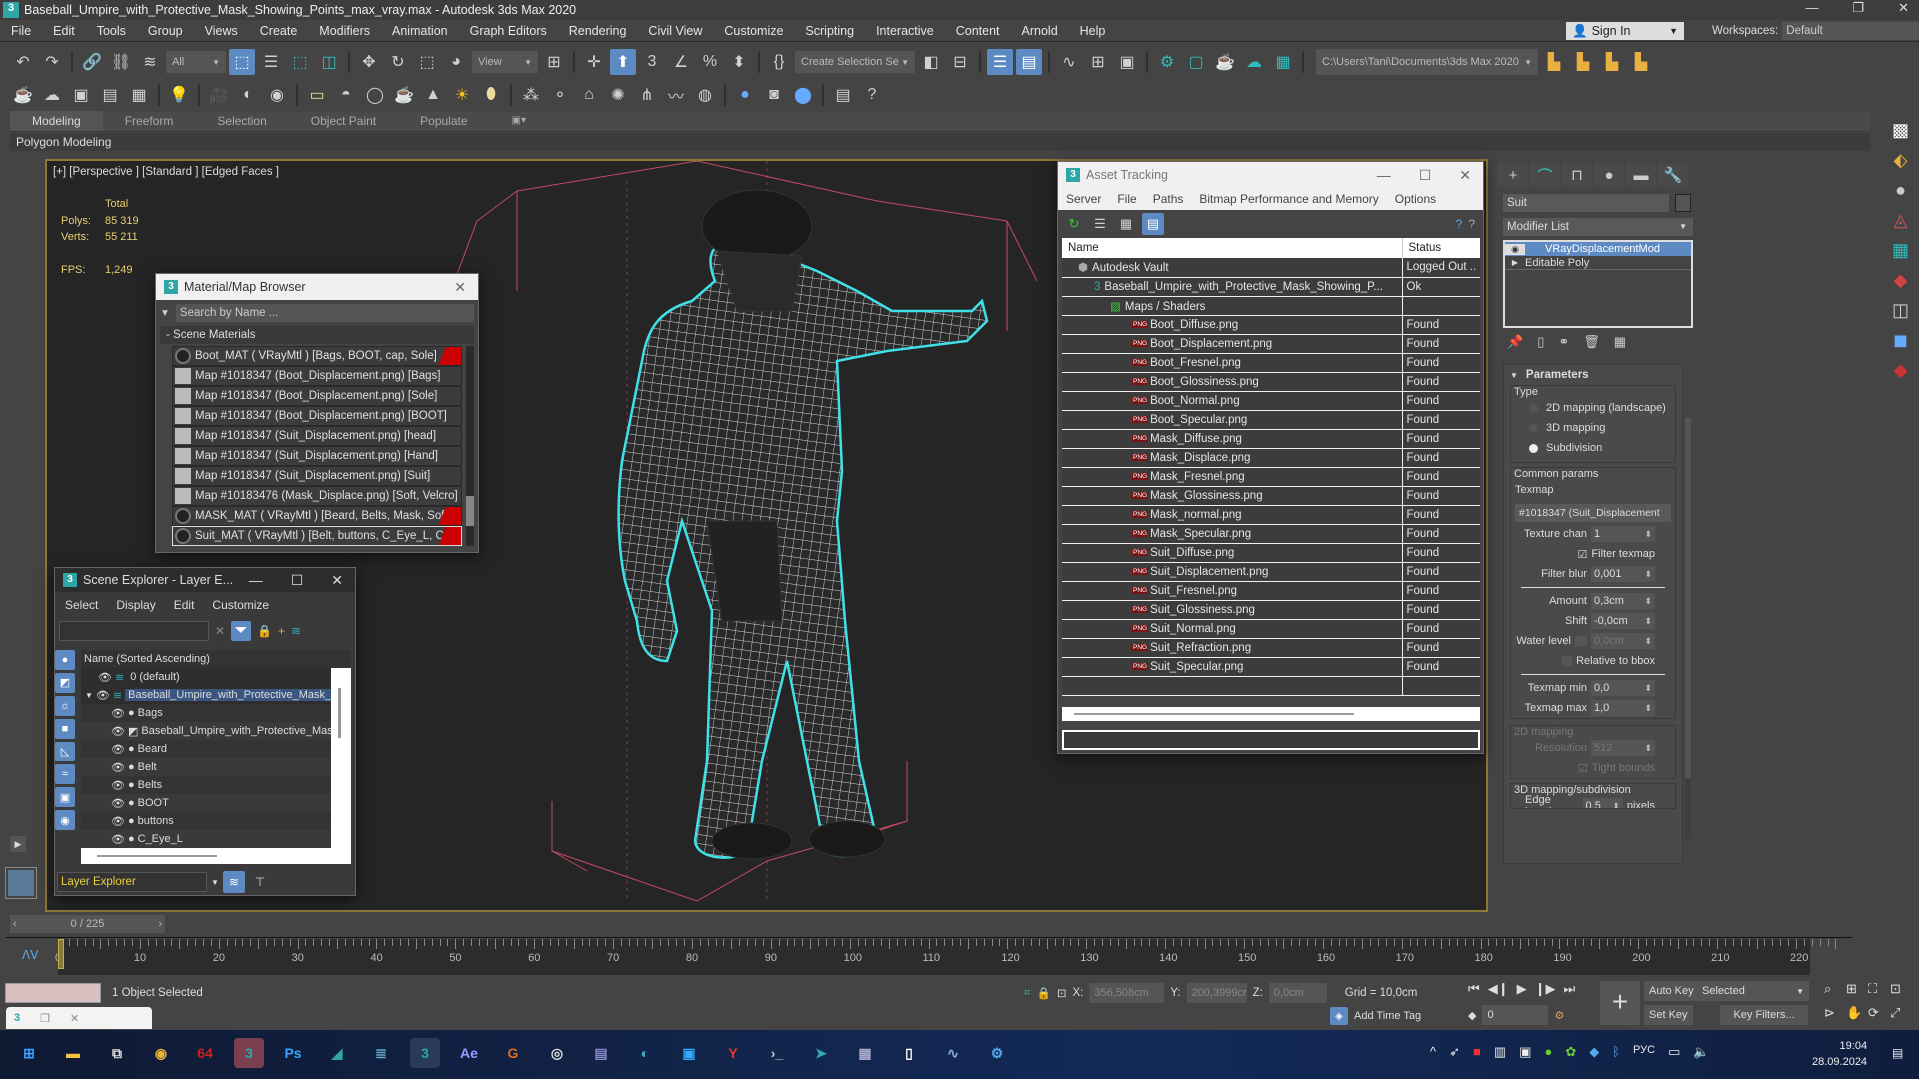 This screenshot has height=1079, width=1919. What do you see at coordinates (196, 62) in the screenshot?
I see `selection-filter-dropdown: All ▼` at bounding box center [196, 62].